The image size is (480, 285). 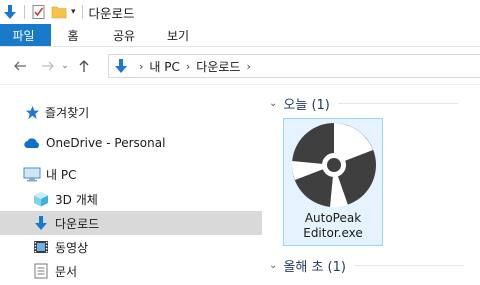 I want to click on cube-icon, so click(x=41, y=199).